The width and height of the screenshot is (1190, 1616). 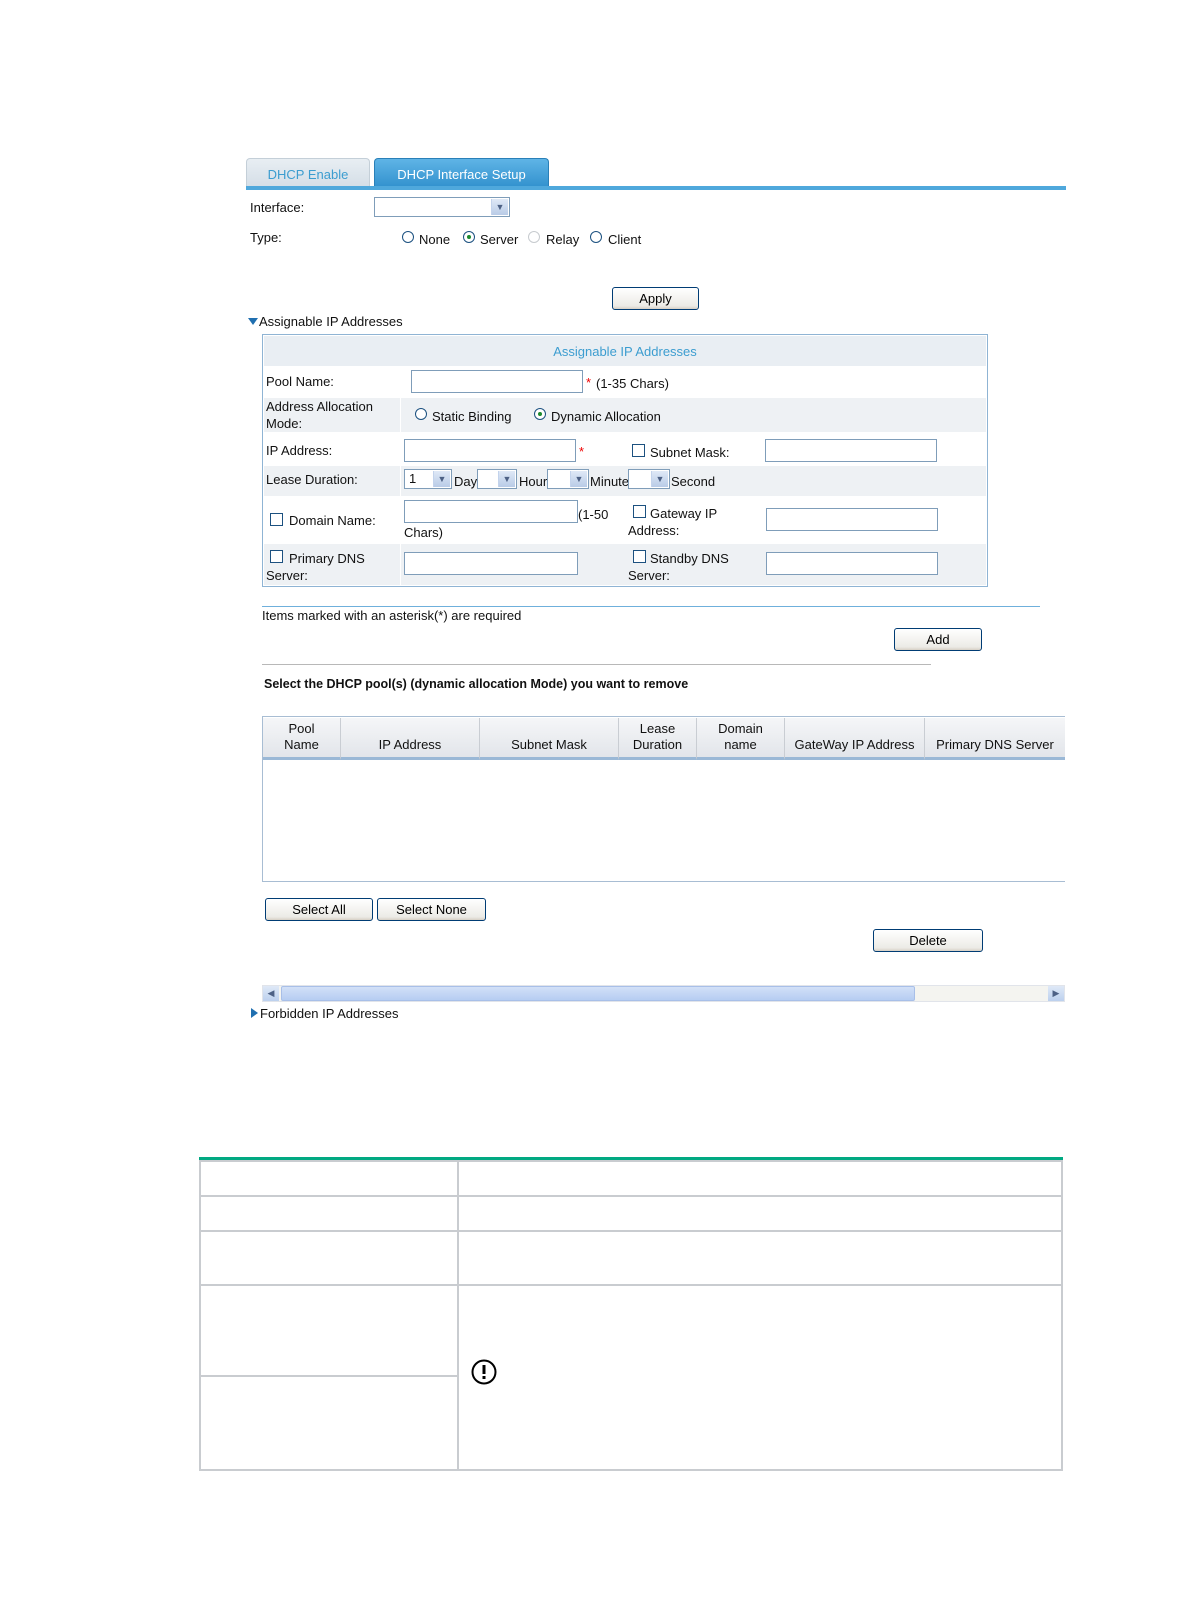 What do you see at coordinates (596, 664) in the screenshot?
I see `divider` at bounding box center [596, 664].